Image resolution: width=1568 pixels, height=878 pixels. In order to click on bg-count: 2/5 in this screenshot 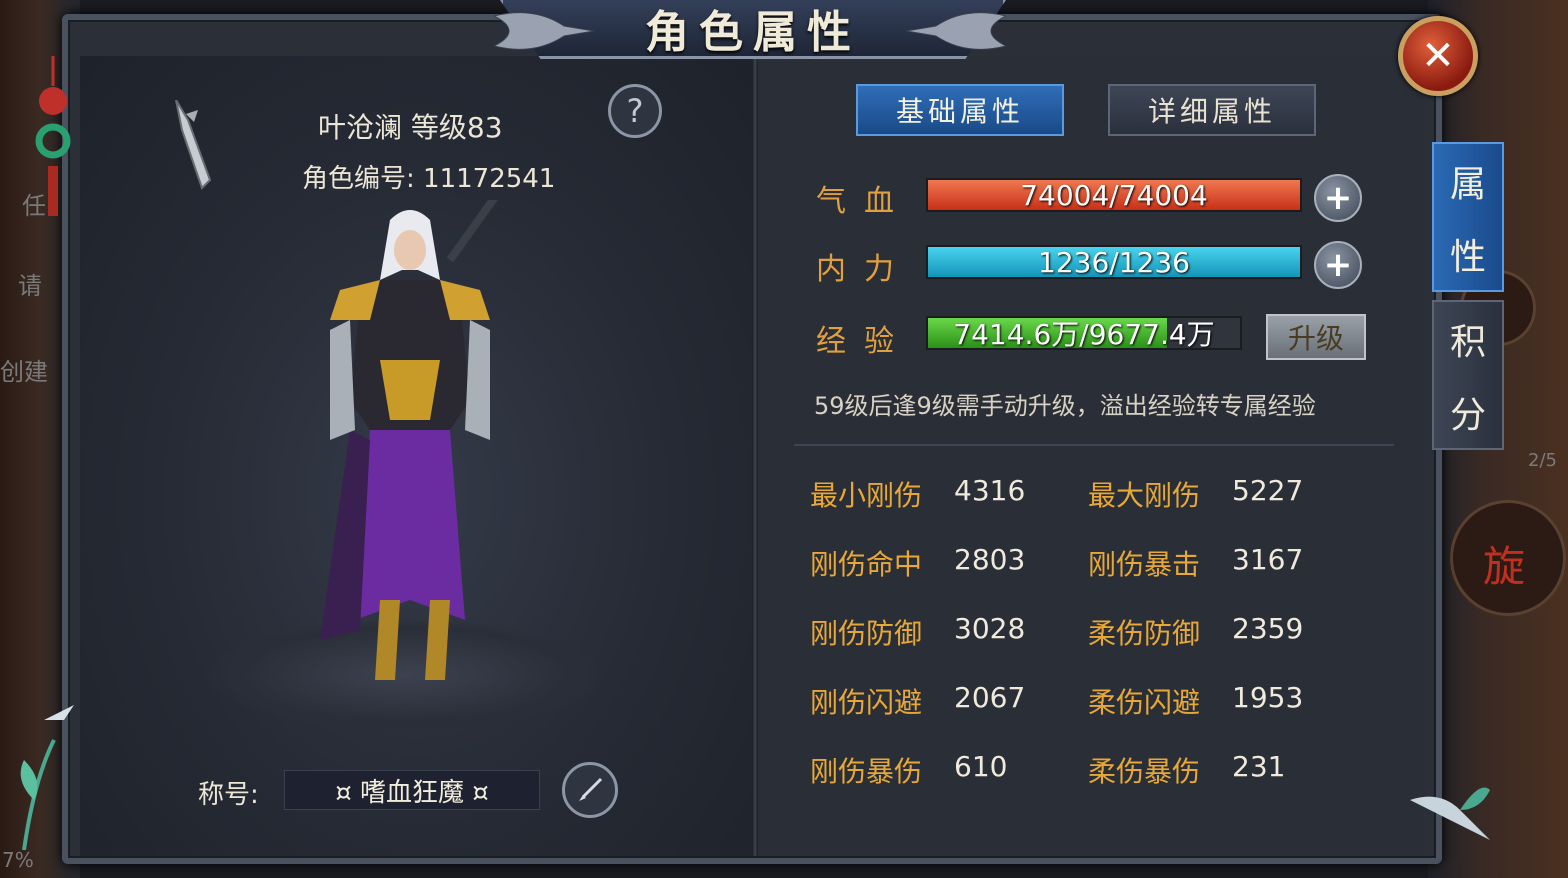, I will do `click(1542, 460)`.